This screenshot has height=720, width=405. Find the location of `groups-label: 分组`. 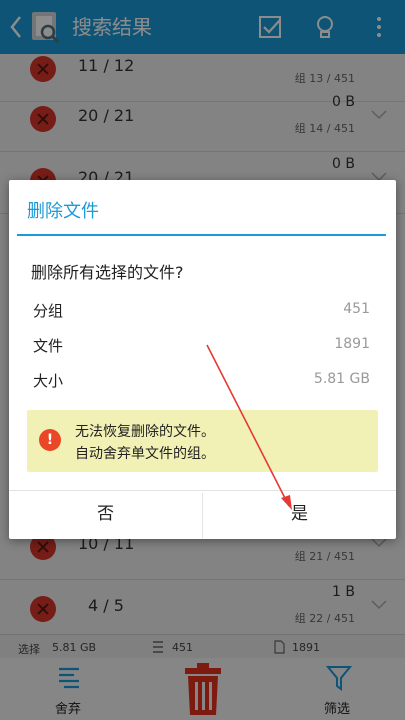

groups-label: 分组 is located at coordinates (48, 311).